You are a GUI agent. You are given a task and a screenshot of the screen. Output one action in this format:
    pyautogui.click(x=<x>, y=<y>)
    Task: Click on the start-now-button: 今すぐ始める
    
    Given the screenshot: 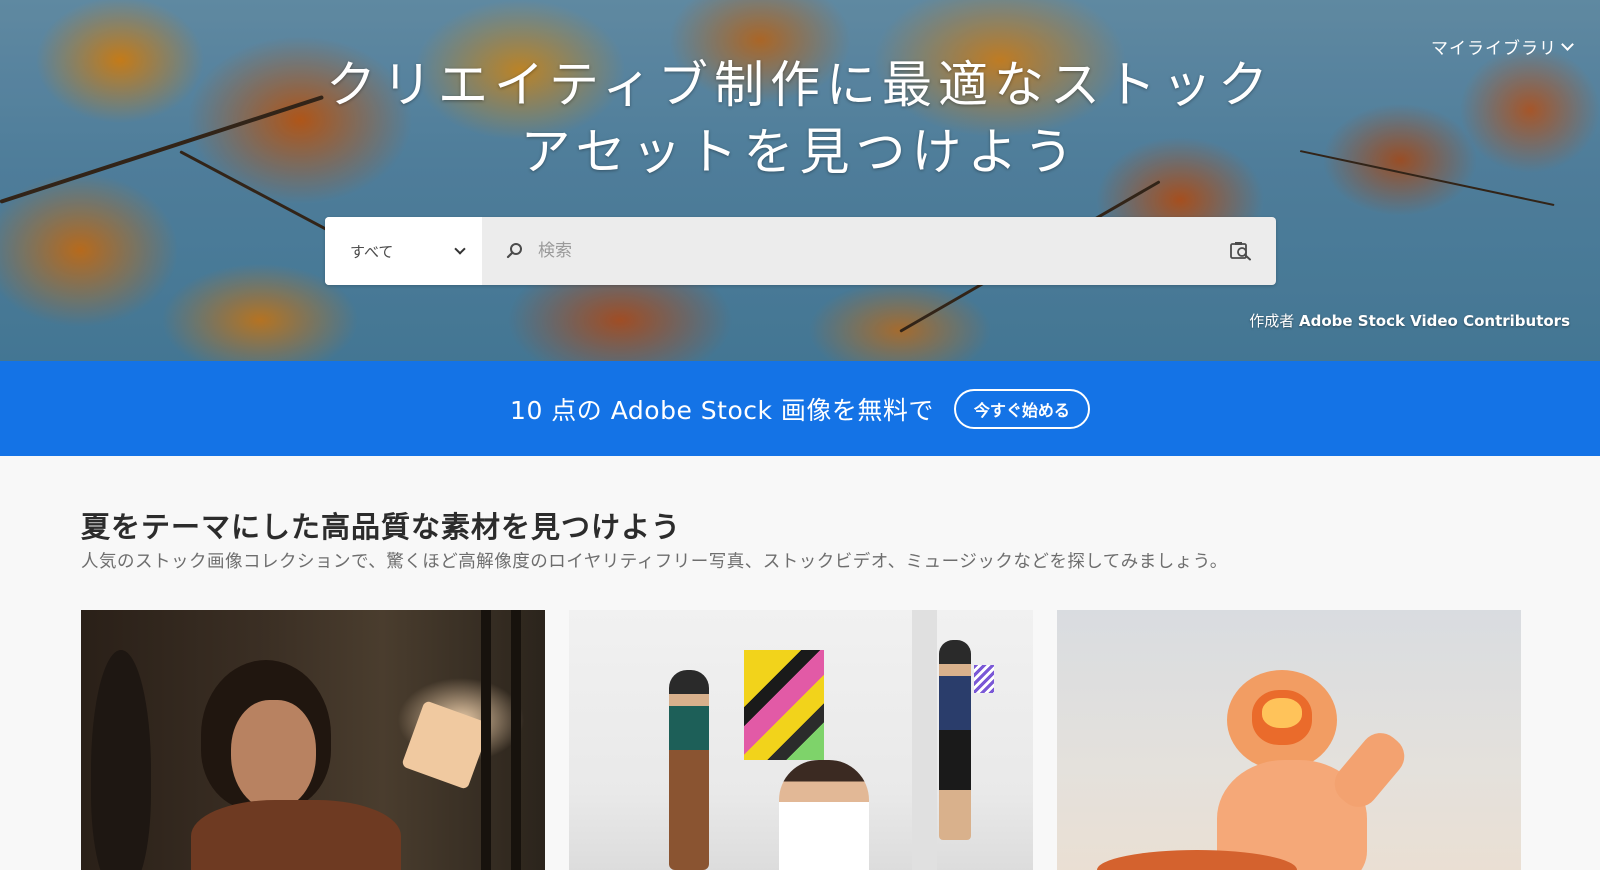 What is the action you would take?
    pyautogui.click(x=1021, y=408)
    